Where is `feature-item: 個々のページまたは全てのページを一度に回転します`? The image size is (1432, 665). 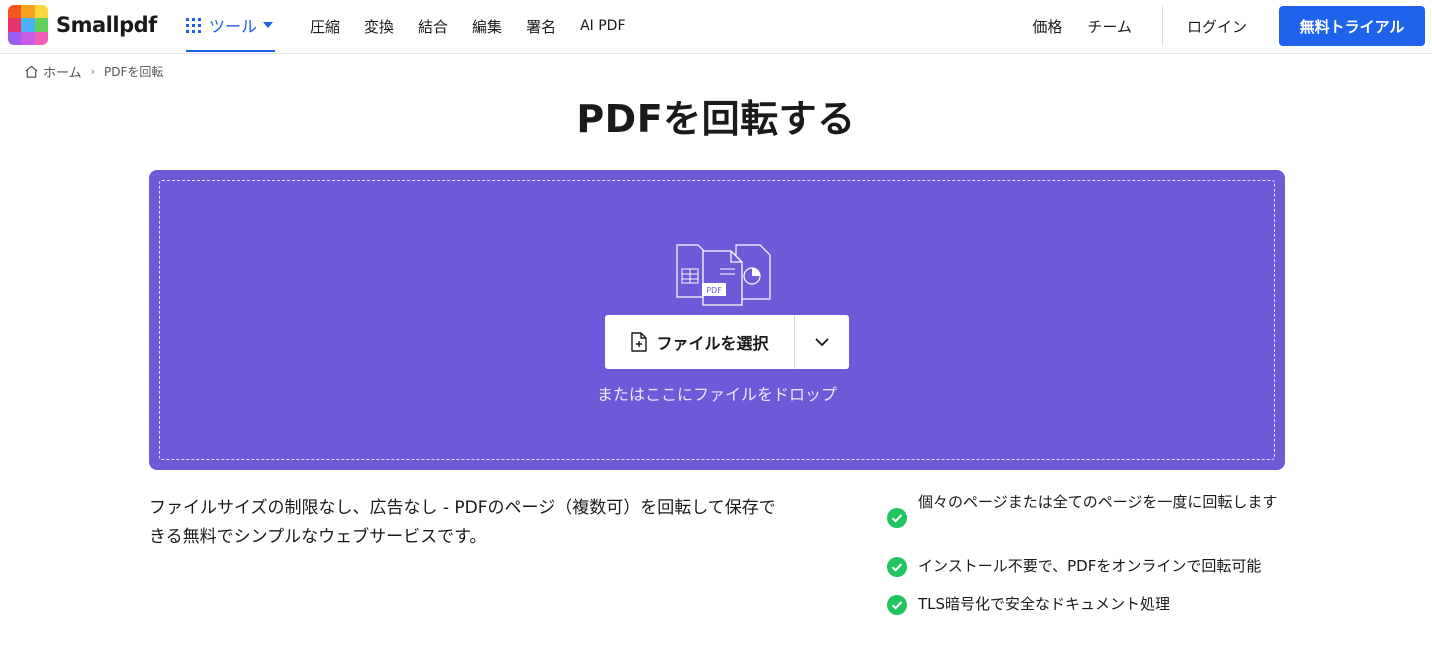 feature-item: 個々のページまたは全てのページを一度に回転します is located at coordinates (1087, 522).